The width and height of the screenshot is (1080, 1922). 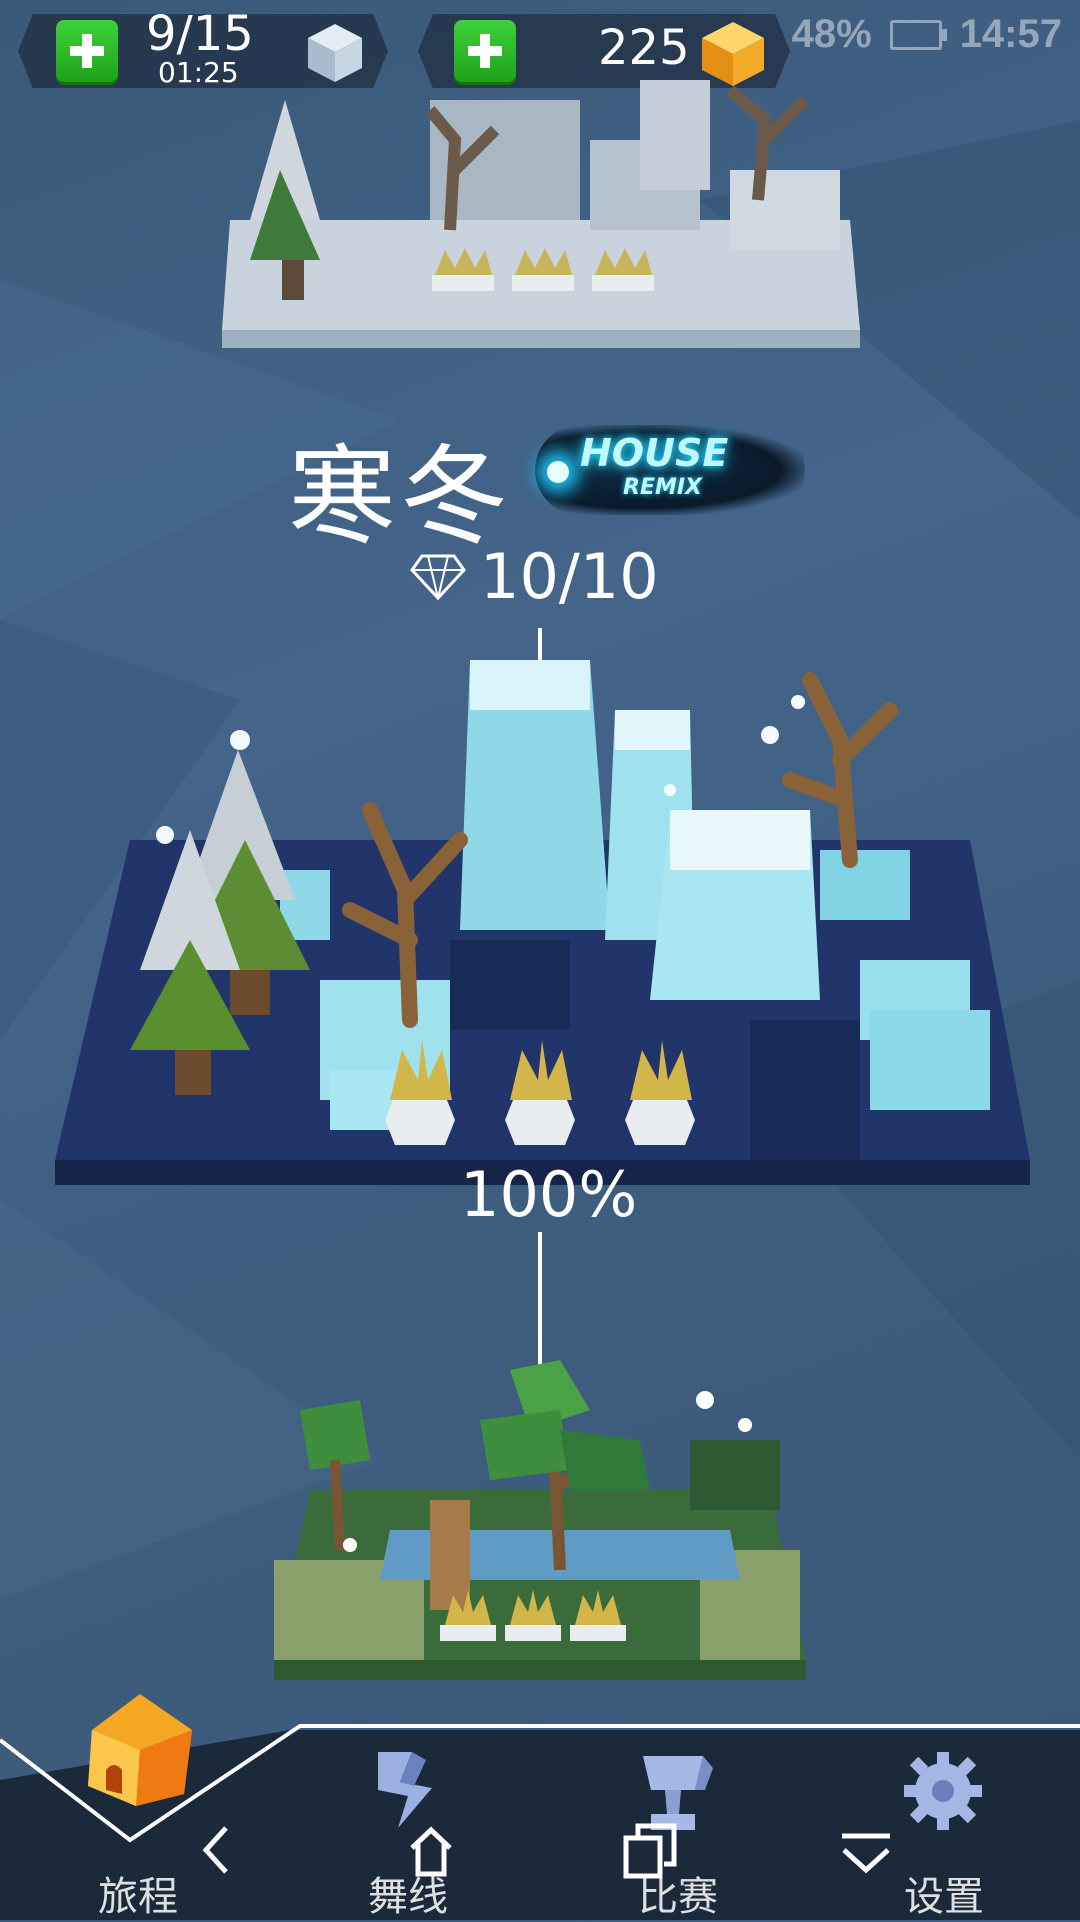 What do you see at coordinates (650, 1850) in the screenshot?
I see `recent-apps-key-icon` at bounding box center [650, 1850].